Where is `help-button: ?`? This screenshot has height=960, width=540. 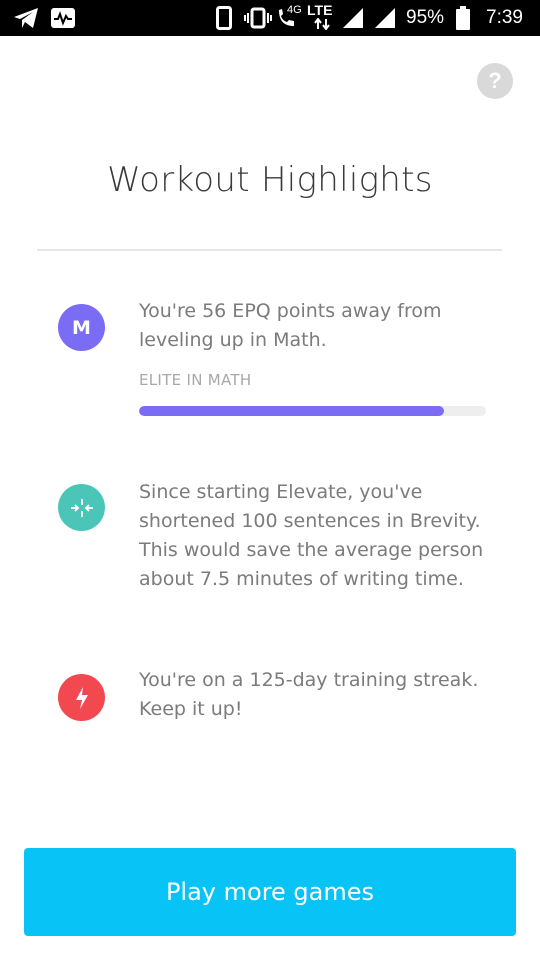 help-button: ? is located at coordinates (495, 81).